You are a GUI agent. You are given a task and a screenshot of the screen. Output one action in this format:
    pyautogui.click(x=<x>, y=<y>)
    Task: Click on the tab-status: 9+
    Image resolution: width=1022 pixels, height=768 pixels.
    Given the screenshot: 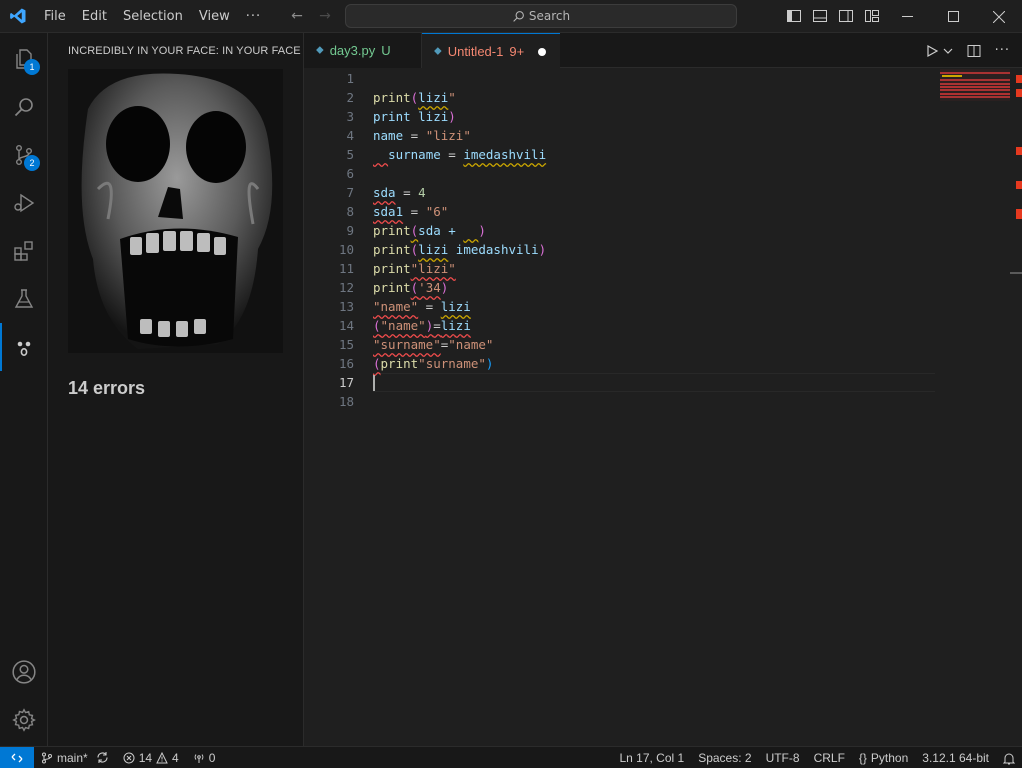 What is the action you would take?
    pyautogui.click(x=517, y=51)
    